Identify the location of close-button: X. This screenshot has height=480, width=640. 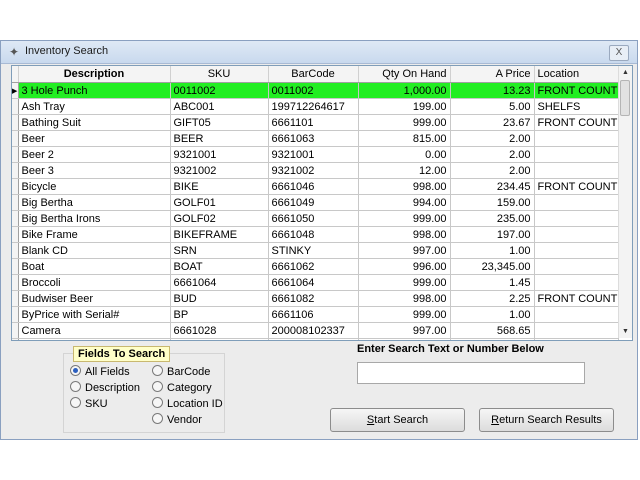
(619, 53).